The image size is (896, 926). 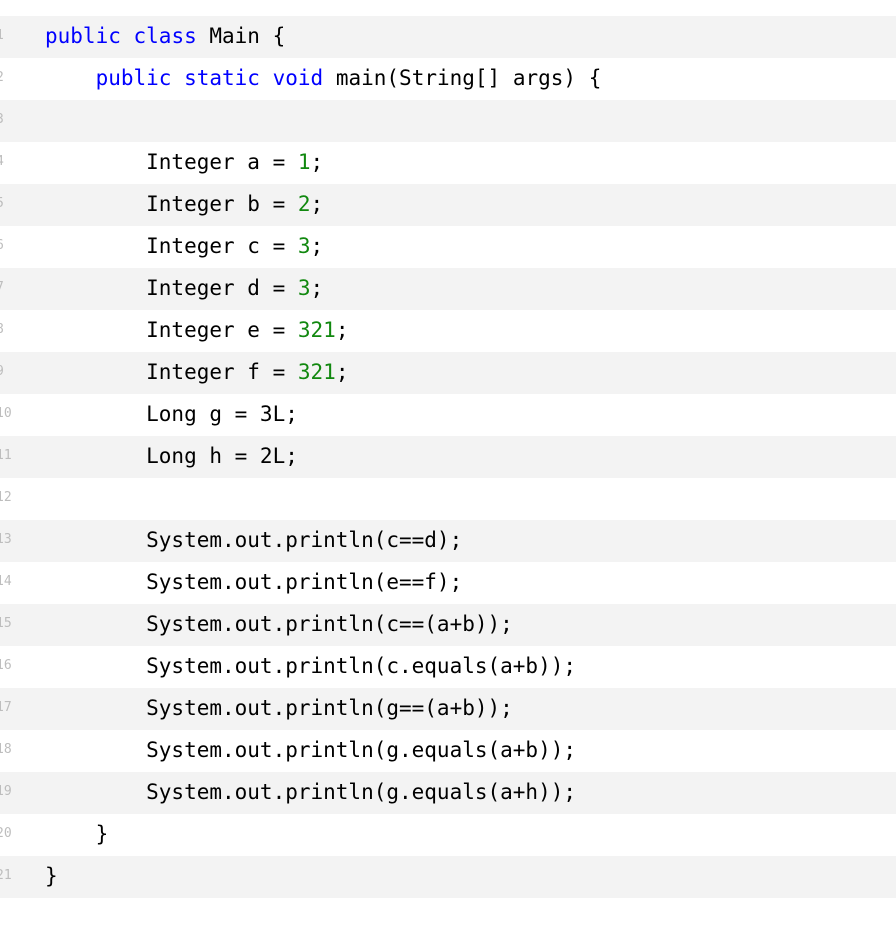 What do you see at coordinates (4, 36) in the screenshot?
I see `line-number: 1` at bounding box center [4, 36].